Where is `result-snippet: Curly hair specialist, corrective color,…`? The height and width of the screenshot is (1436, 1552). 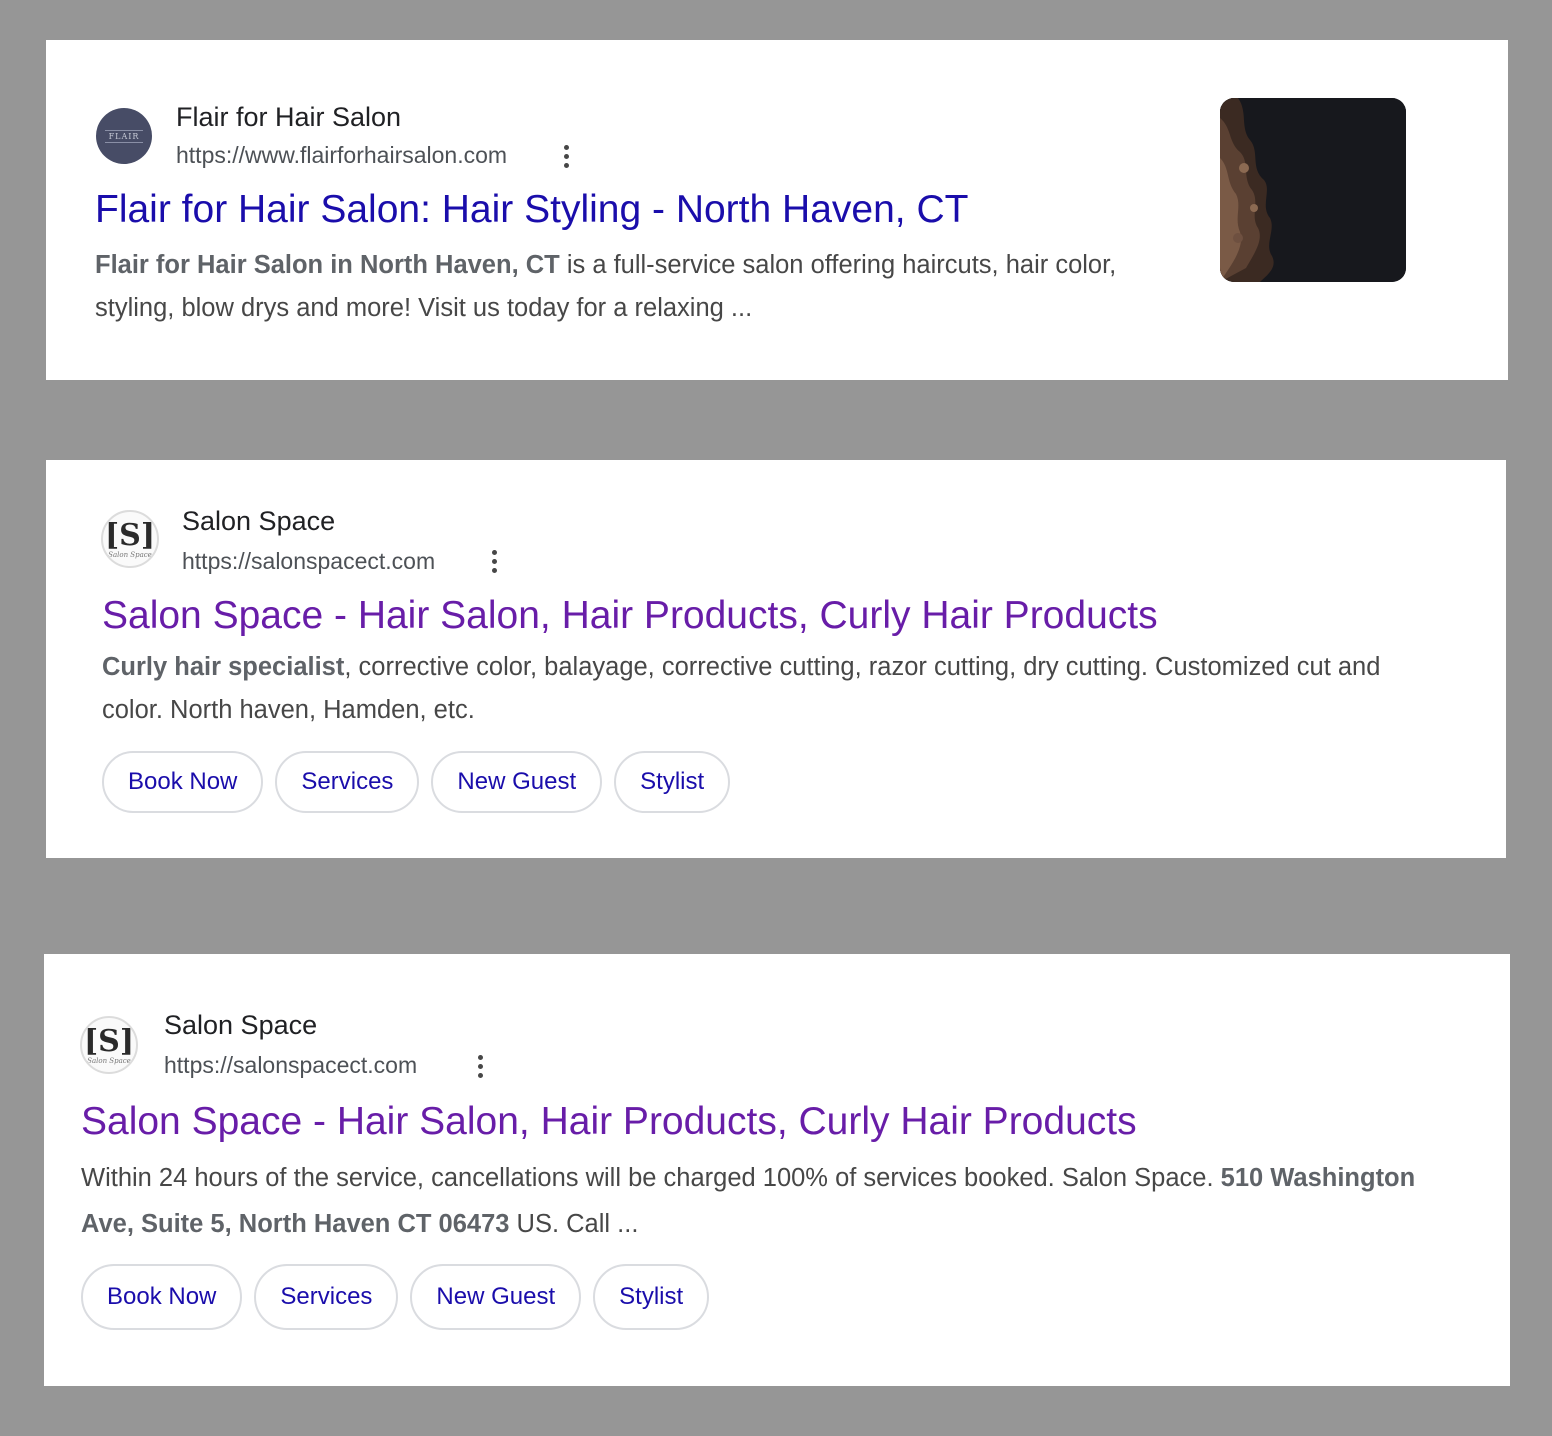
result-snippet: Curly hair specialist, corrective color,… is located at coordinates (772, 689).